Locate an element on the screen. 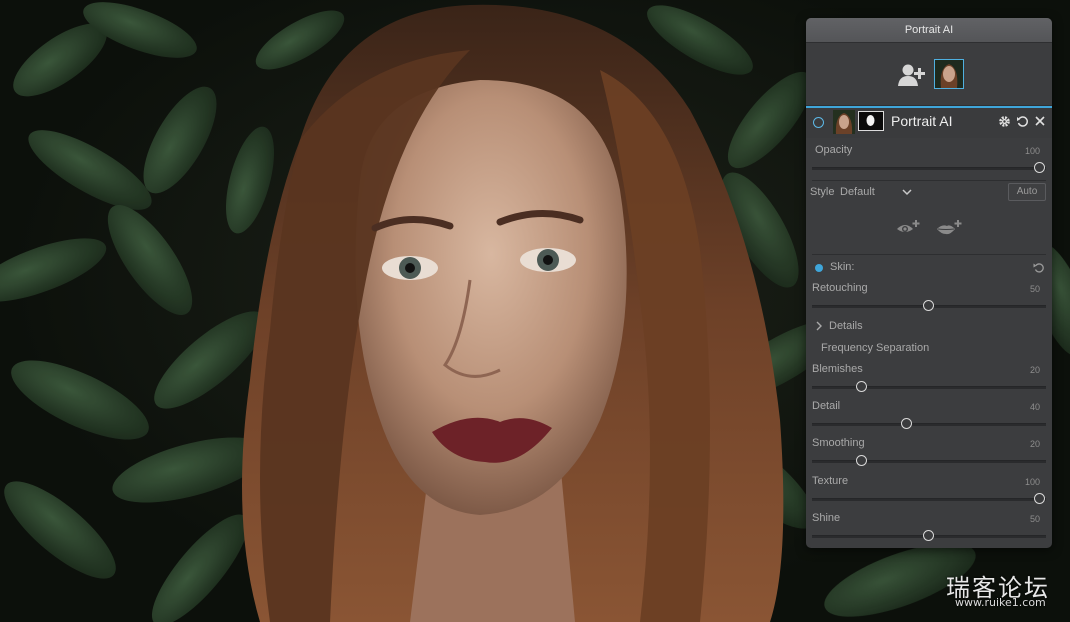 Image resolution: width=1070 pixels, height=622 pixels. chevron-down-icon is located at coordinates (907, 192).